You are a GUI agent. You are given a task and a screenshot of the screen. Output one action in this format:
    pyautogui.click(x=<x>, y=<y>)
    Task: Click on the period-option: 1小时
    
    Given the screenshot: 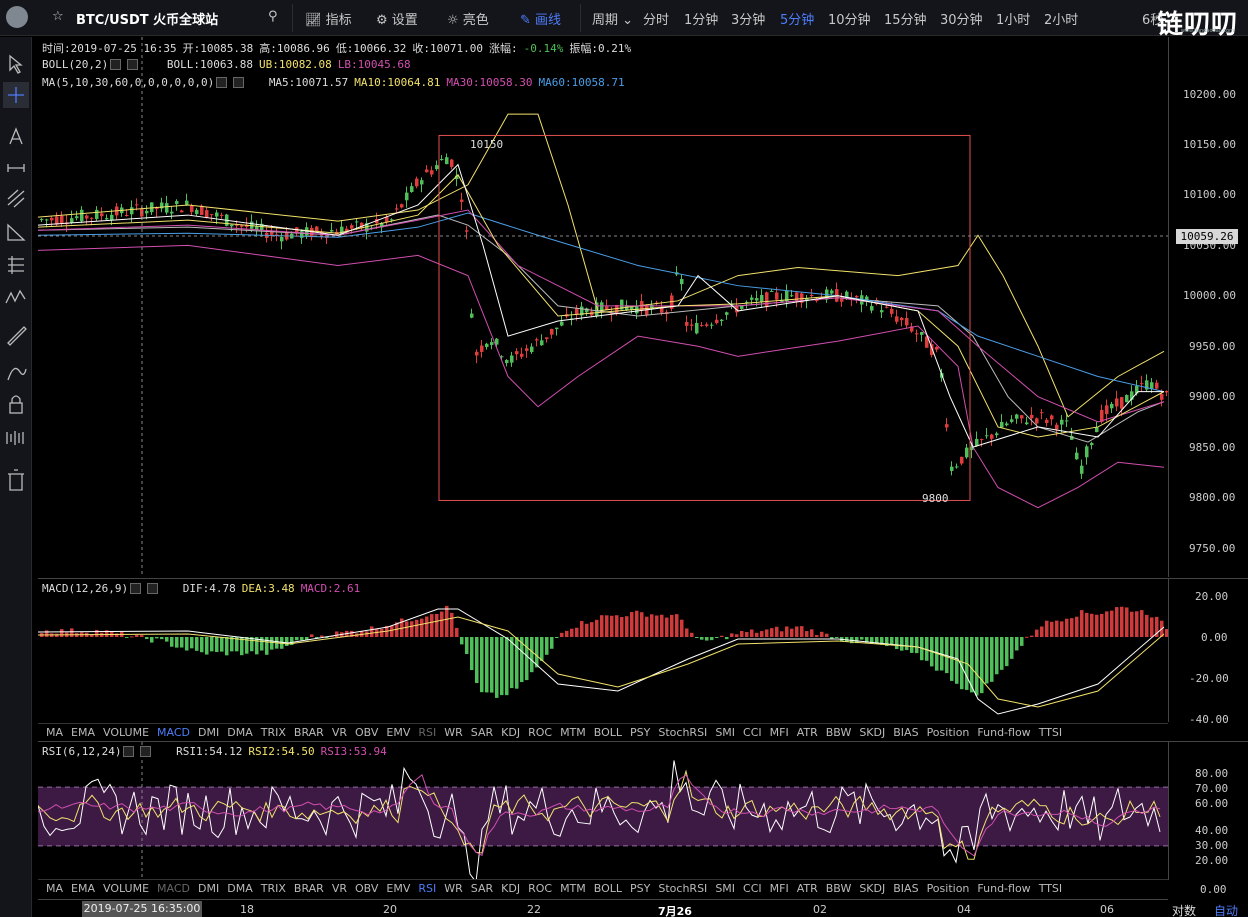 What is the action you would take?
    pyautogui.click(x=1013, y=18)
    